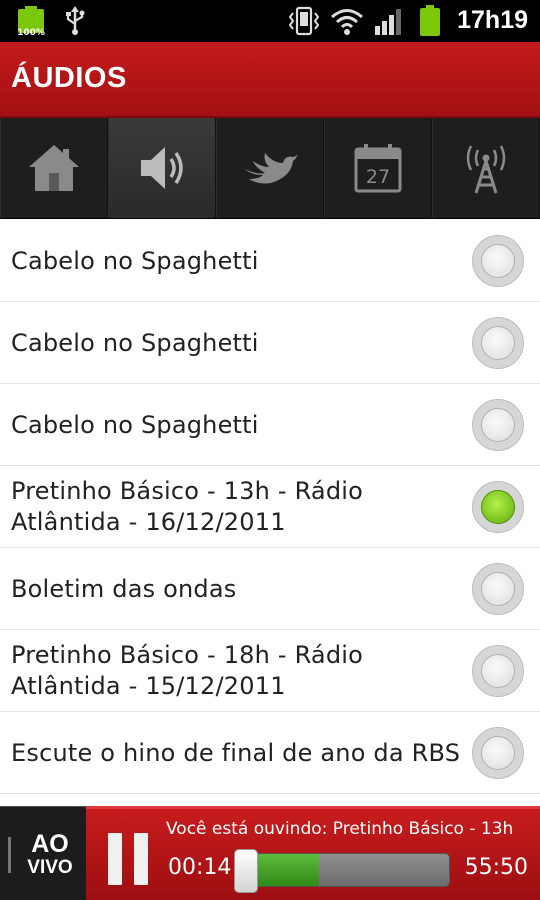  I want to click on tab-audios, so click(162, 168).